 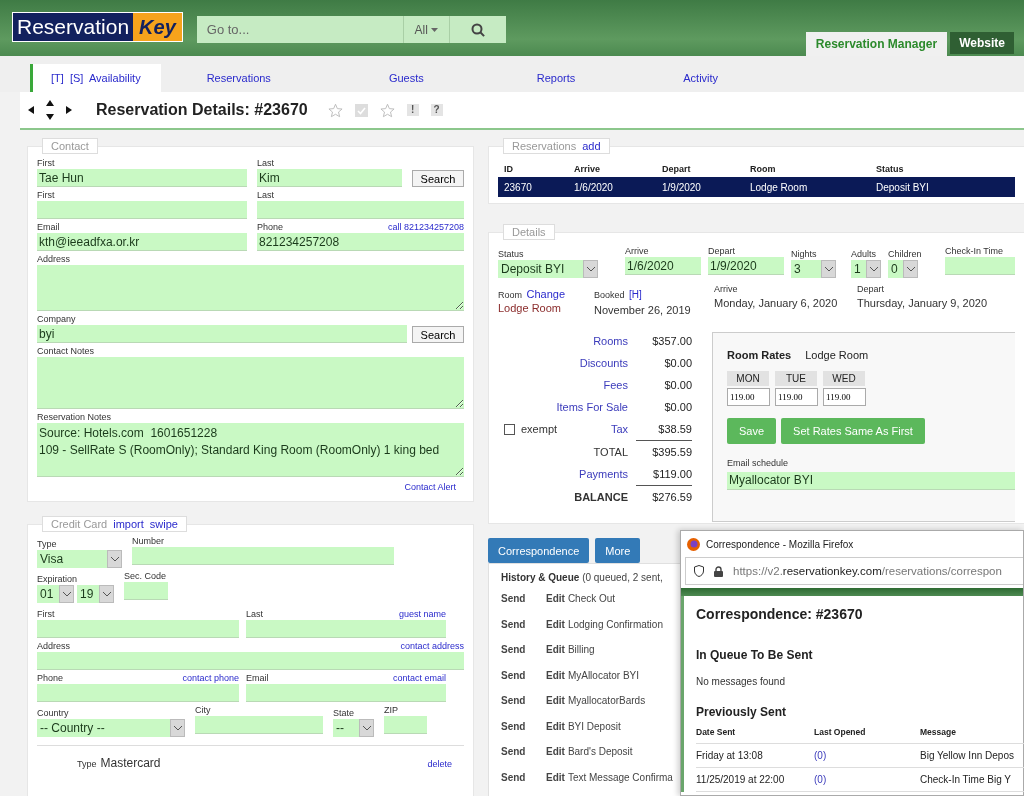 I want to click on call-link: call 821234257208, so click(x=425, y=227).